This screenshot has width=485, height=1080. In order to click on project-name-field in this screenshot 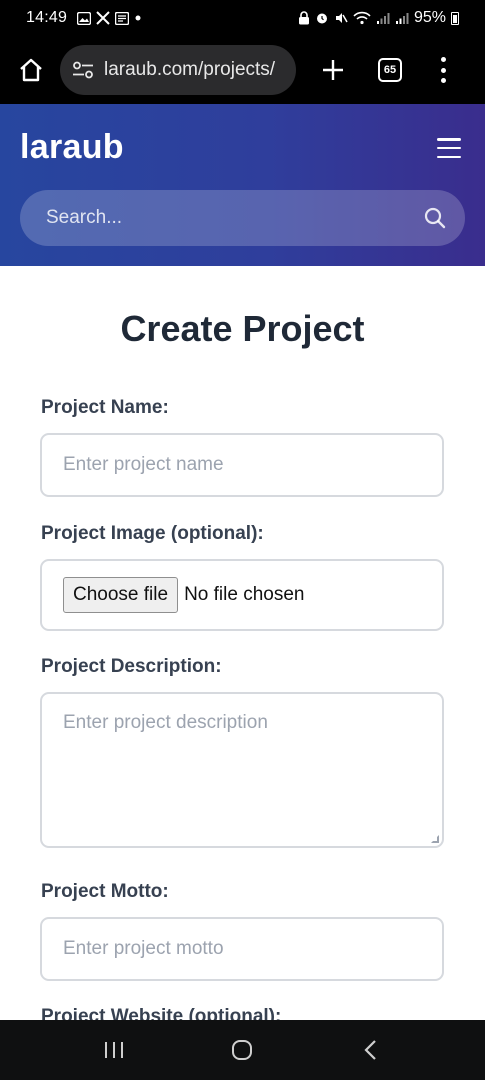, I will do `click(242, 465)`.